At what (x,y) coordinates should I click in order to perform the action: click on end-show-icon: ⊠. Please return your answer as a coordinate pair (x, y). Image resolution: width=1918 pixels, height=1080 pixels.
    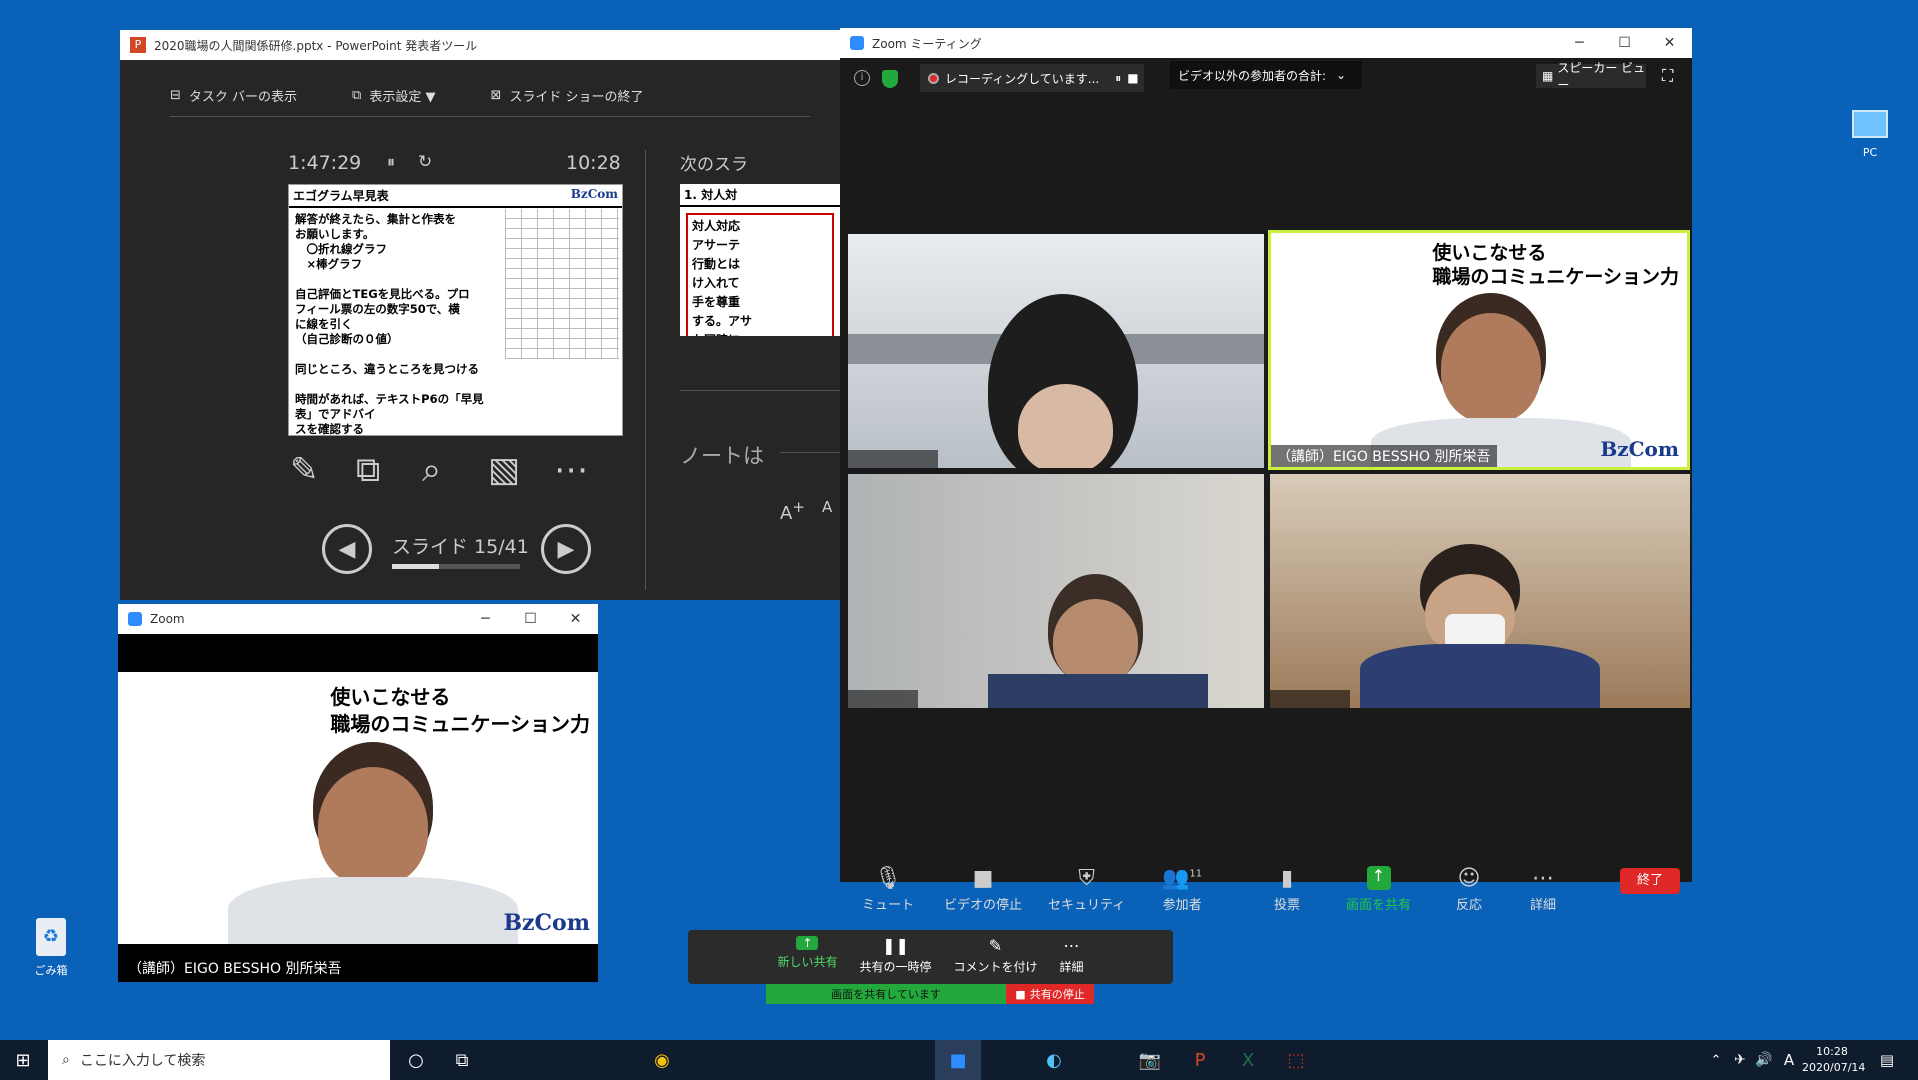
    Looking at the image, I should click on (496, 95).